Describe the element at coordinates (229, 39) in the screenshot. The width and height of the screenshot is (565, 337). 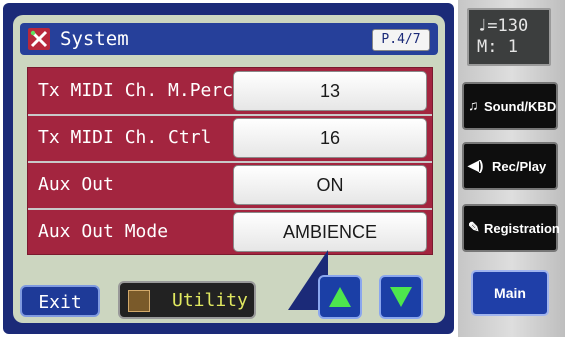
I see `title-bar: System P.4/7` at that location.